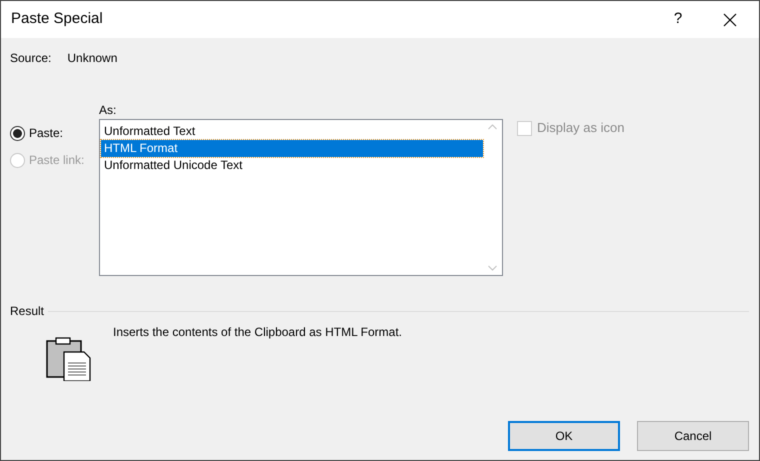 This screenshot has width=760, height=461. I want to click on format-item: HTML Format, so click(292, 148).